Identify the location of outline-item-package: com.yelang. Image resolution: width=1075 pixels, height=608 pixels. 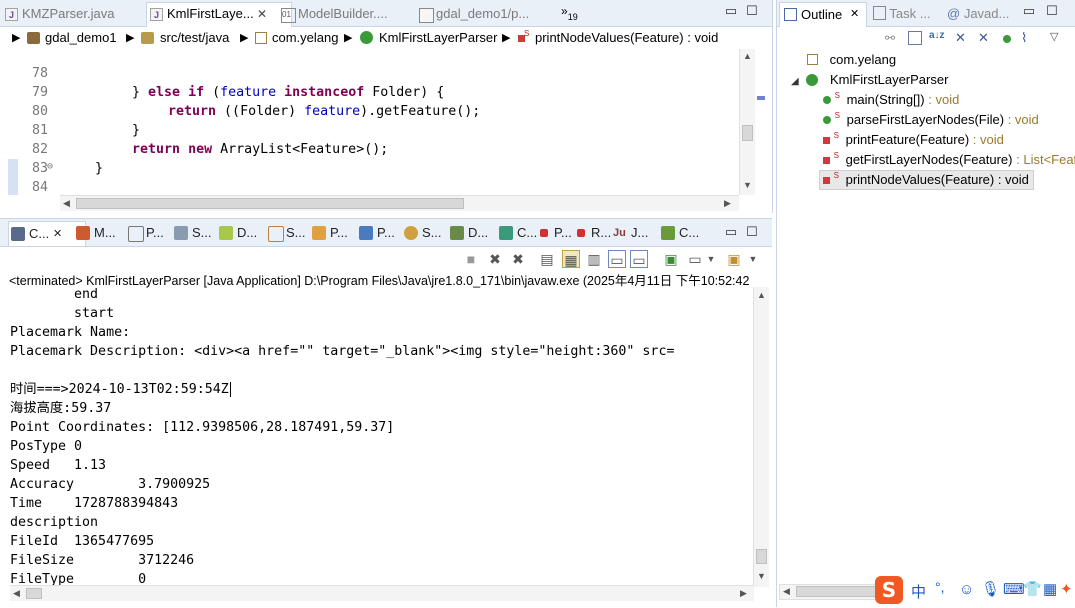
(851, 59).